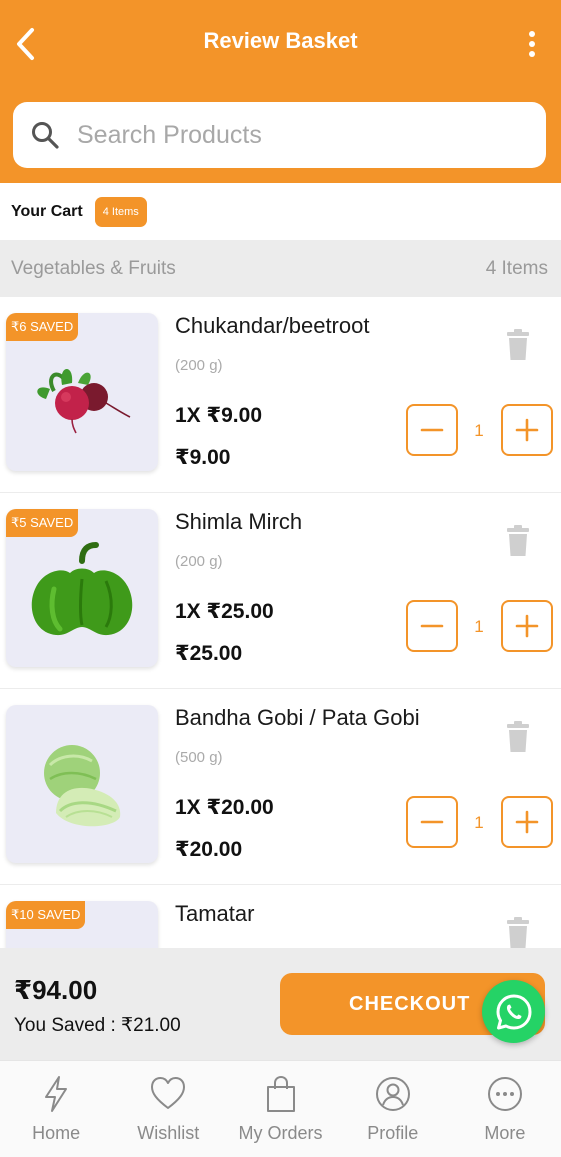 This screenshot has height=1157, width=561. I want to click on nav-label-home: Home, so click(56, 1133).